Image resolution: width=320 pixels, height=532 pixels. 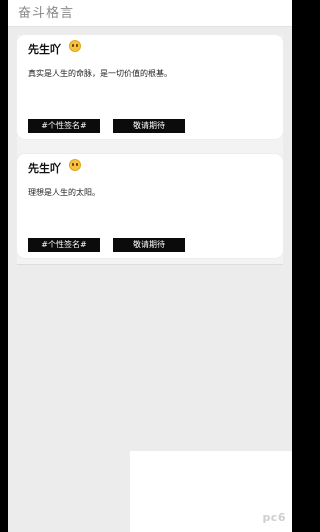 What do you see at coordinates (46, 13) in the screenshot?
I see `page-title: 奋斗格言` at bounding box center [46, 13].